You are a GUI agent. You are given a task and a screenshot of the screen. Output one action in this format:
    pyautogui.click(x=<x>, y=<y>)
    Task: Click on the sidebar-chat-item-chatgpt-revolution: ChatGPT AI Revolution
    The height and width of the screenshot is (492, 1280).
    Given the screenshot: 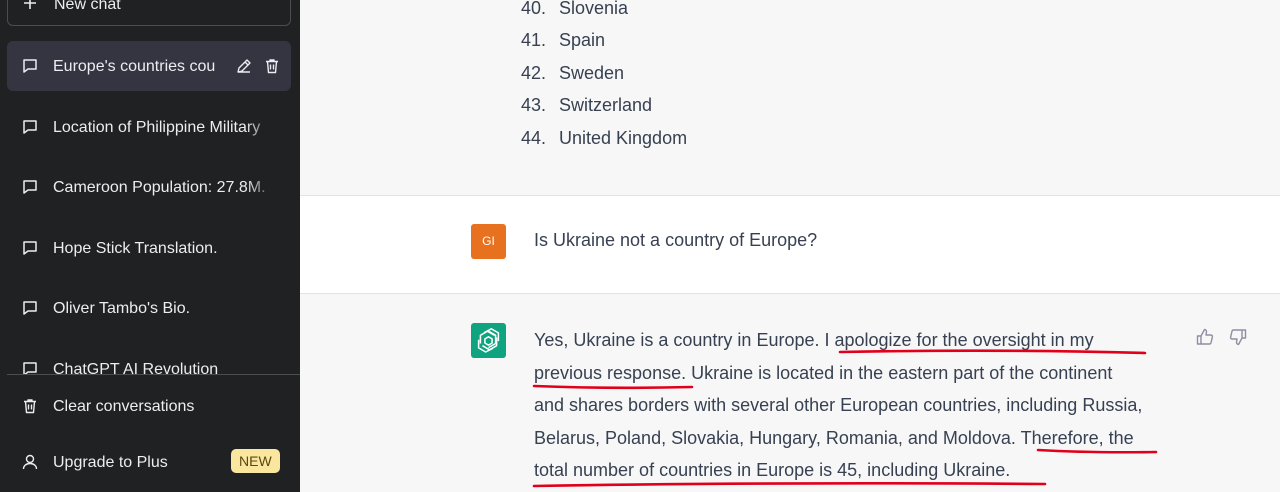 What is the action you would take?
    pyautogui.click(x=149, y=359)
    